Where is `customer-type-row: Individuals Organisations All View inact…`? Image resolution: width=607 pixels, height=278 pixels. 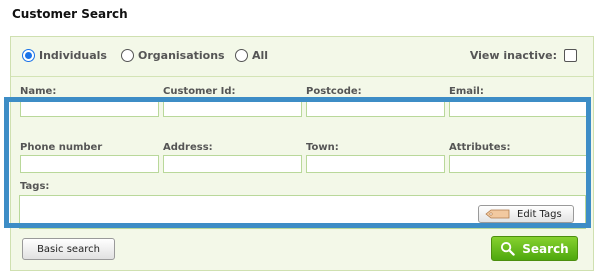
customer-type-row: Individuals Organisations All View inact… is located at coordinates (302, 57).